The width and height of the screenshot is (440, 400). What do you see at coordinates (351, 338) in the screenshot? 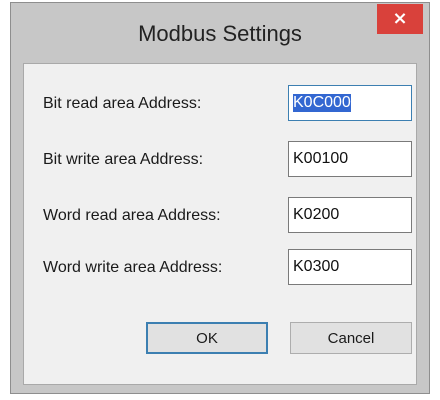
I see `cancel-button: Cancel` at bounding box center [351, 338].